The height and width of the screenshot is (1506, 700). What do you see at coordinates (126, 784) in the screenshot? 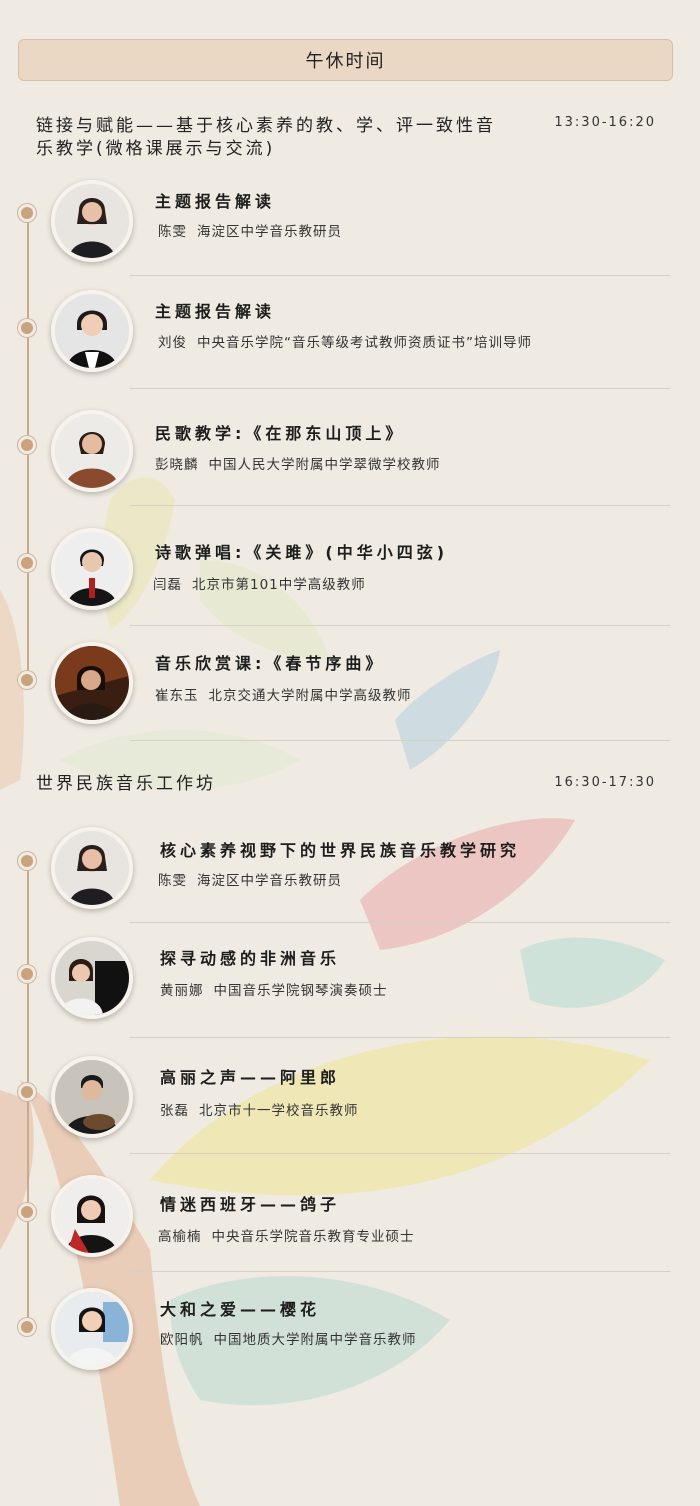
I see `section-2-title: 世界民族音乐工作坊` at bounding box center [126, 784].